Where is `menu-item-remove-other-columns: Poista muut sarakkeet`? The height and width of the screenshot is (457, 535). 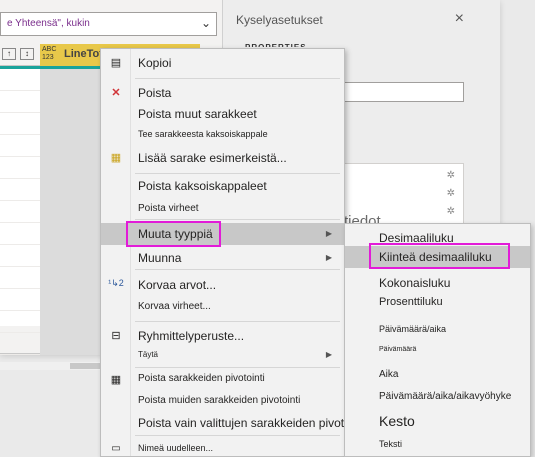 menu-item-remove-other-columns: Poista muut sarakkeet is located at coordinates (222, 115).